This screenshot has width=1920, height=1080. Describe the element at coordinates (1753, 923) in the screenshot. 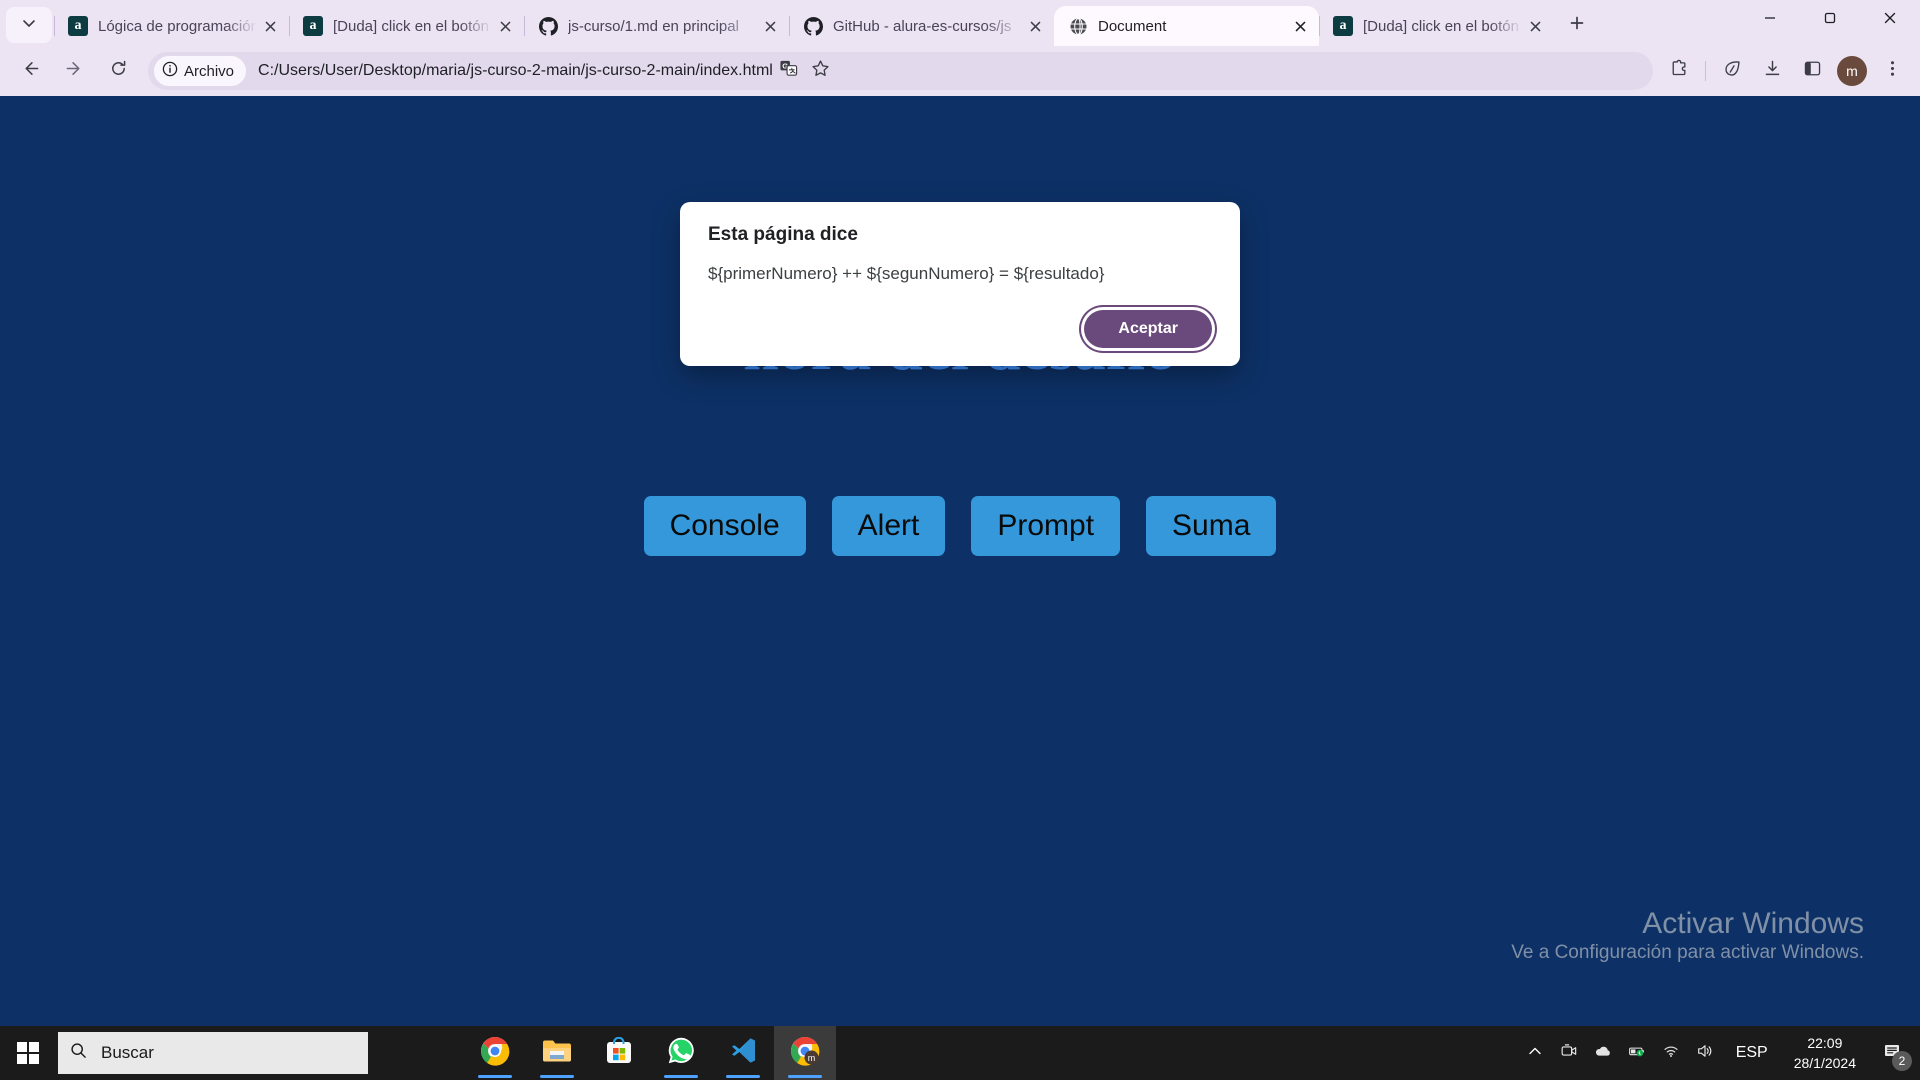

I see `watermark-title: Activar Windows` at that location.